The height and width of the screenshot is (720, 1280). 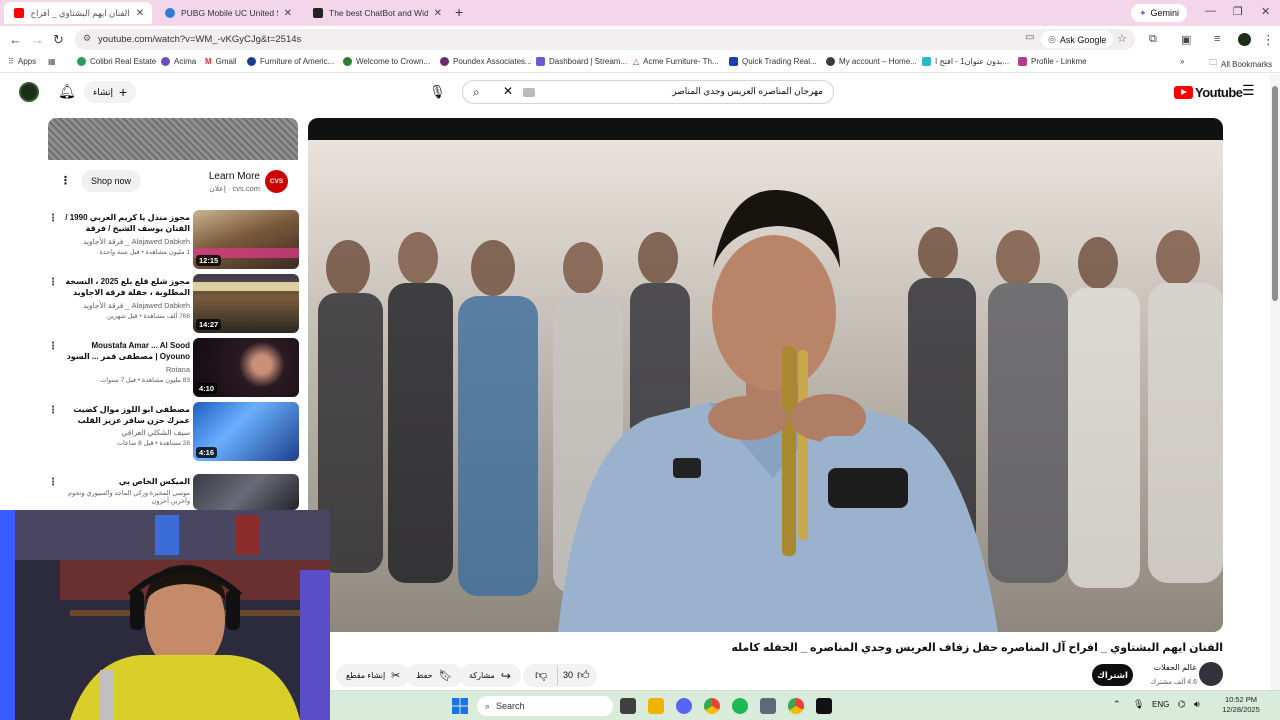 What do you see at coordinates (87, 38) in the screenshot?
I see `site-info-icon: ⚙` at bounding box center [87, 38].